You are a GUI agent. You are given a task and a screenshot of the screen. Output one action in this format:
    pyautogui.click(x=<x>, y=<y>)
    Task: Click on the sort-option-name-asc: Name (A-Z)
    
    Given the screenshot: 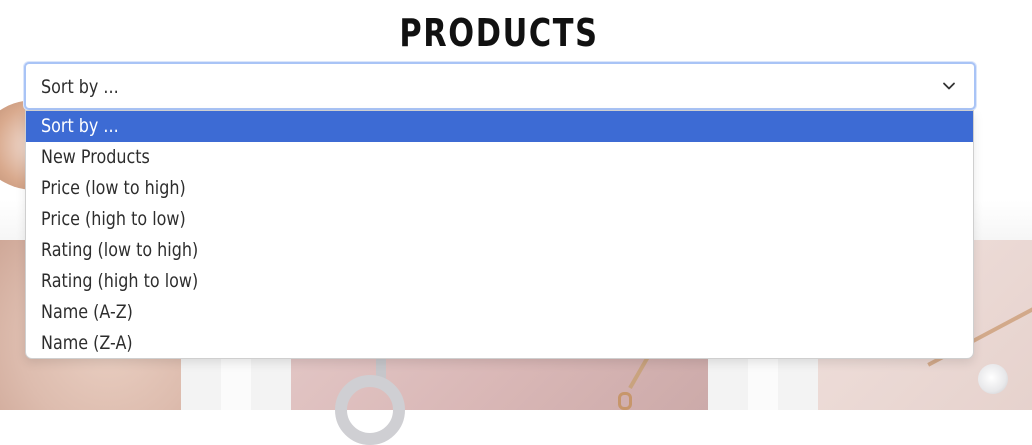 What is the action you would take?
    pyautogui.click(x=499, y=312)
    